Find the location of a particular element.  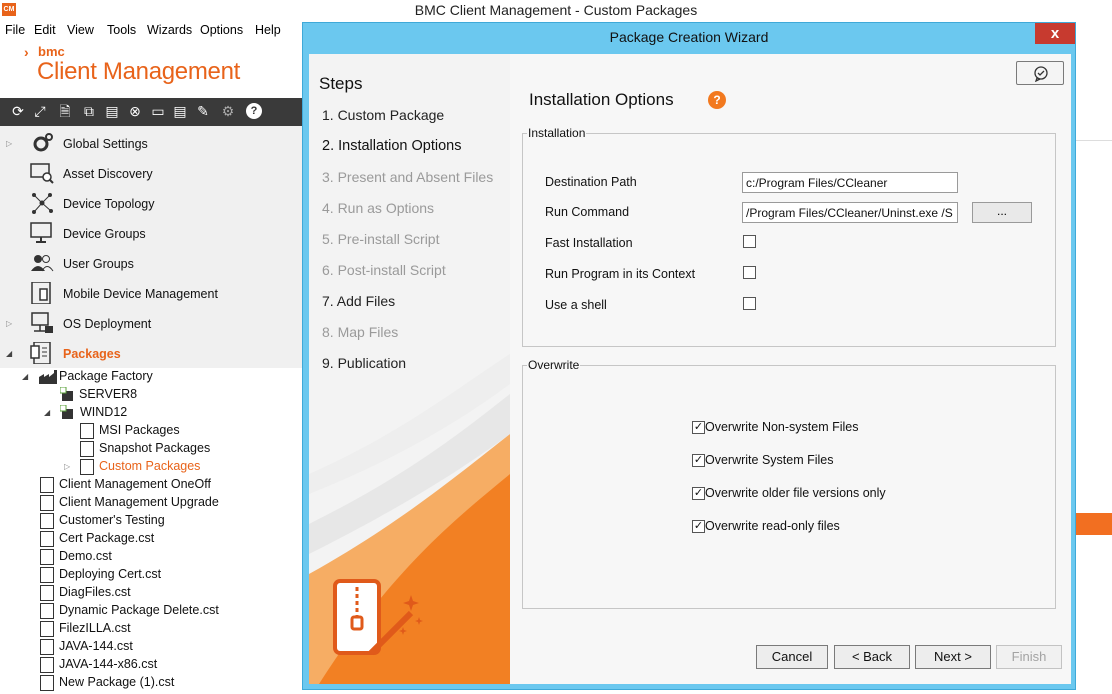

overwrite-system-checkbox: ✓ is located at coordinates (698, 460).